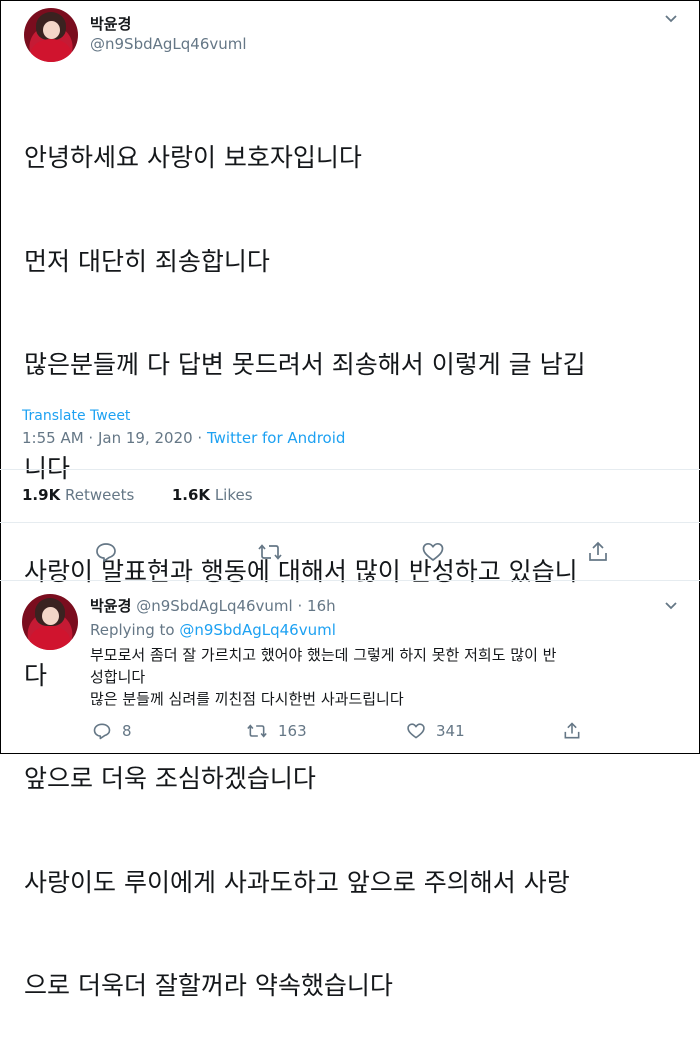 The height and width of the screenshot is (1038, 700). I want to click on reply-avatar, so click(50, 622).